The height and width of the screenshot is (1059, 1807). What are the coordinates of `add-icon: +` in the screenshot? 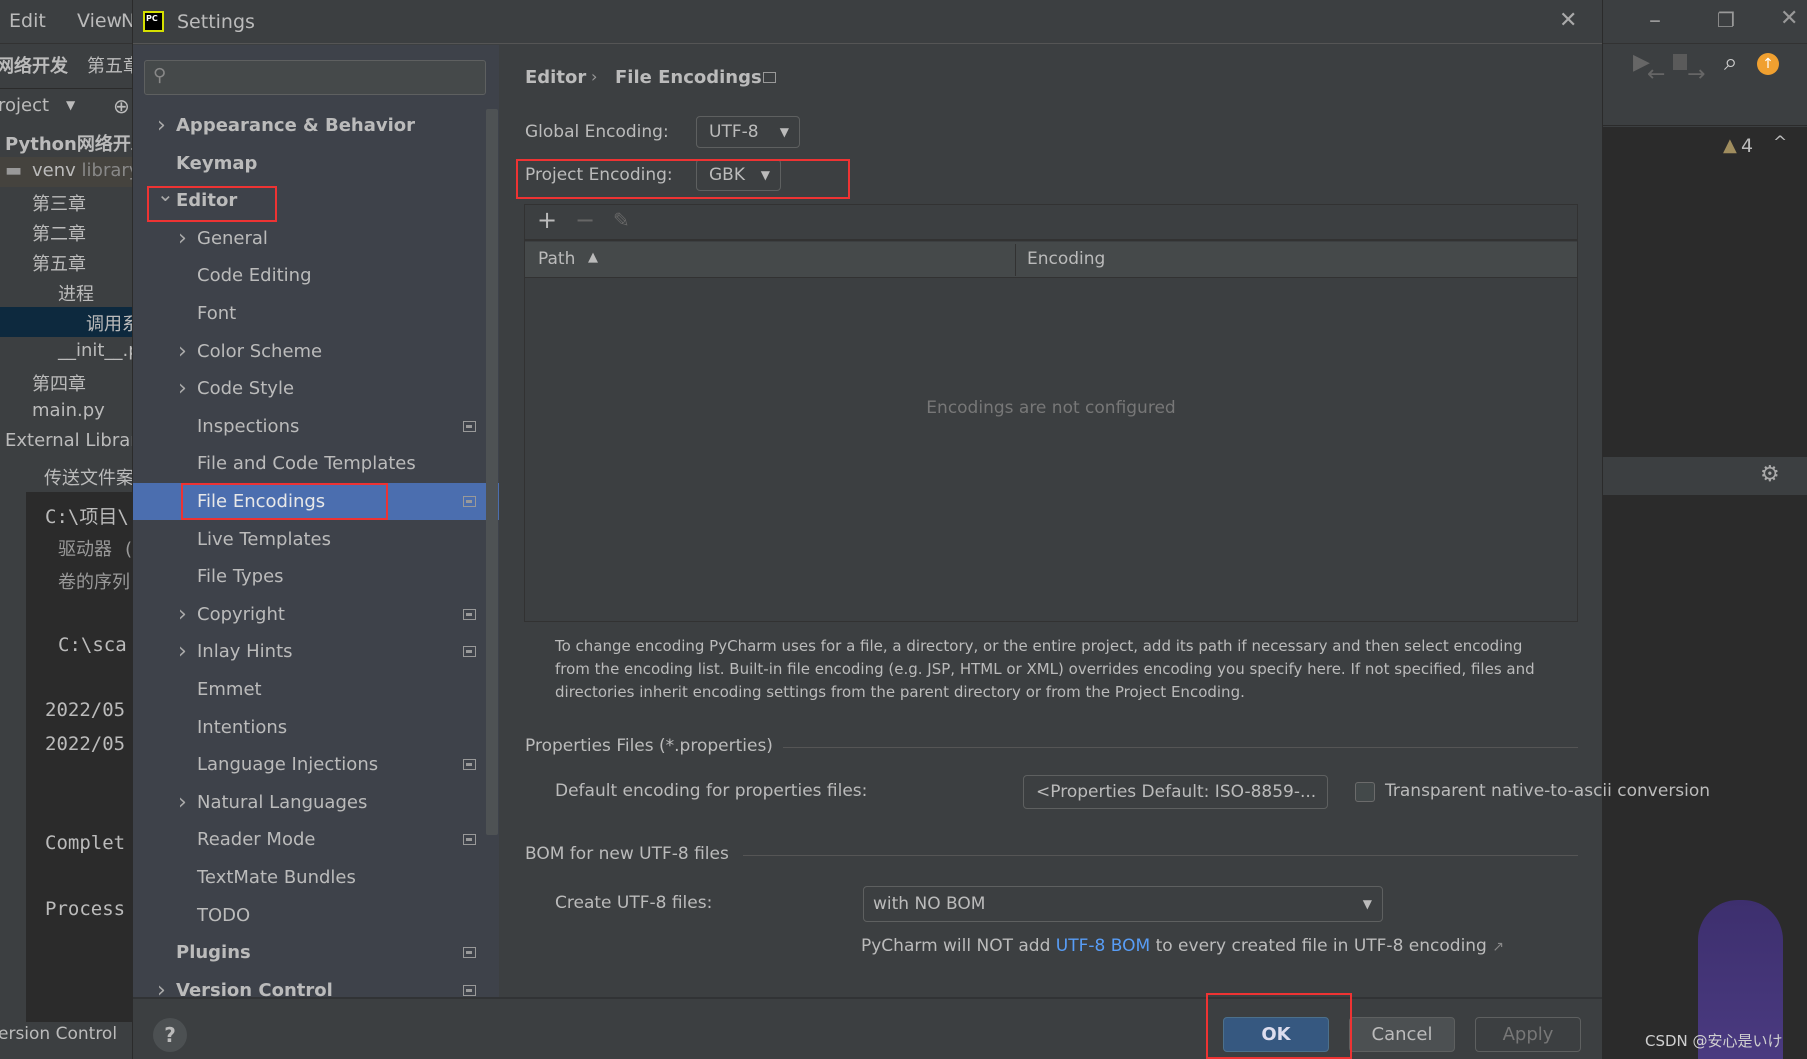 It's located at (547, 220).